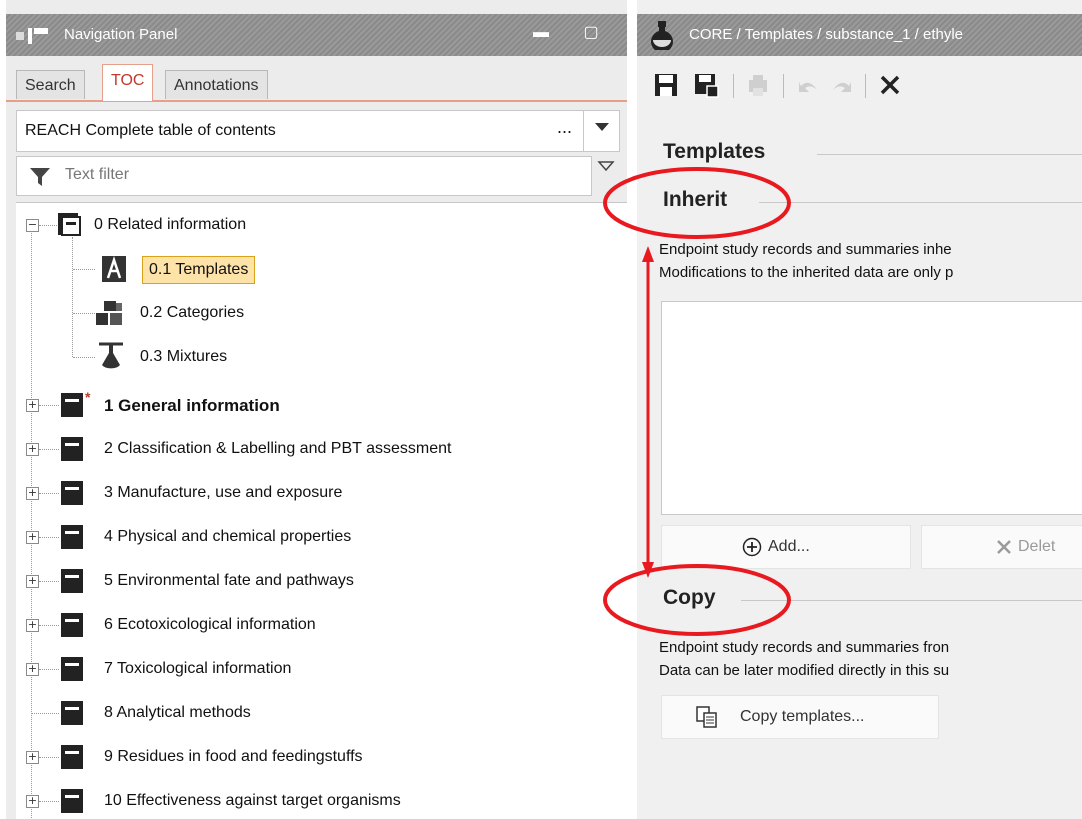 The image size is (1082, 819). What do you see at coordinates (714, 151) in the screenshot?
I see `templates-heading: Templates` at bounding box center [714, 151].